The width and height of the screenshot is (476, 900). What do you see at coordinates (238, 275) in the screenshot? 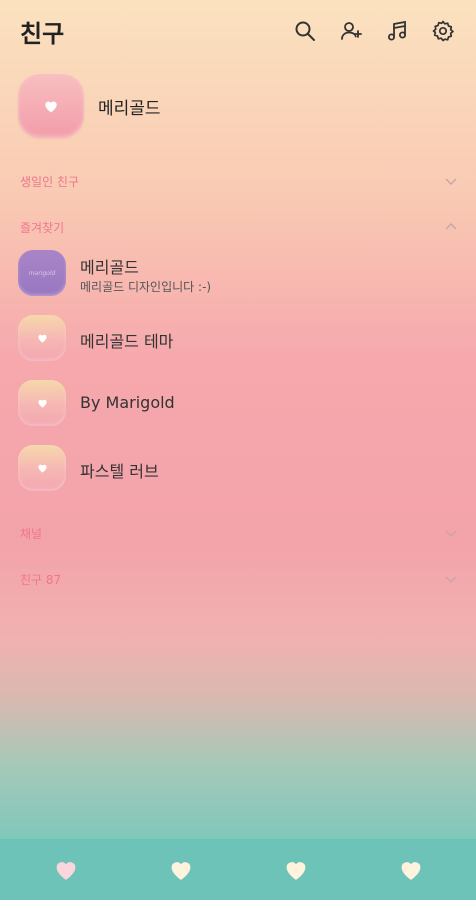
I see `list-item: marigold 메리골드 메리골드 디자인입니다 :-)` at bounding box center [238, 275].